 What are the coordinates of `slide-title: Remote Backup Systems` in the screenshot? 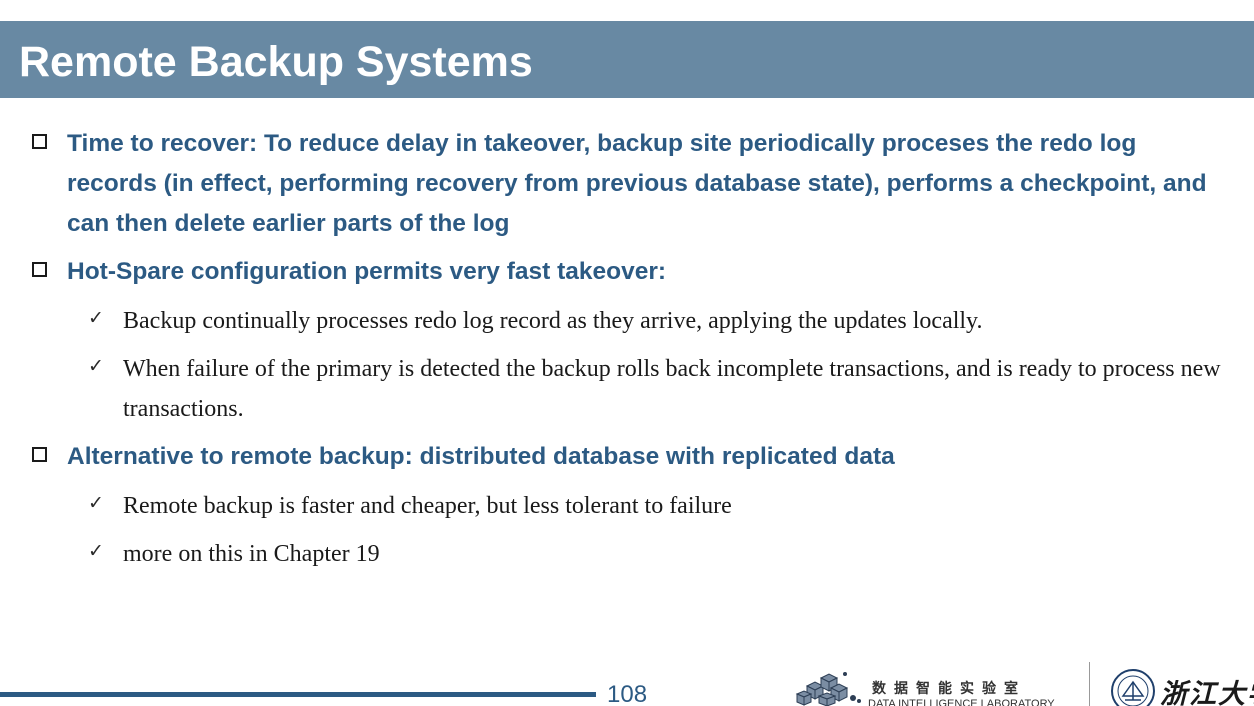 It's located at (276, 62).